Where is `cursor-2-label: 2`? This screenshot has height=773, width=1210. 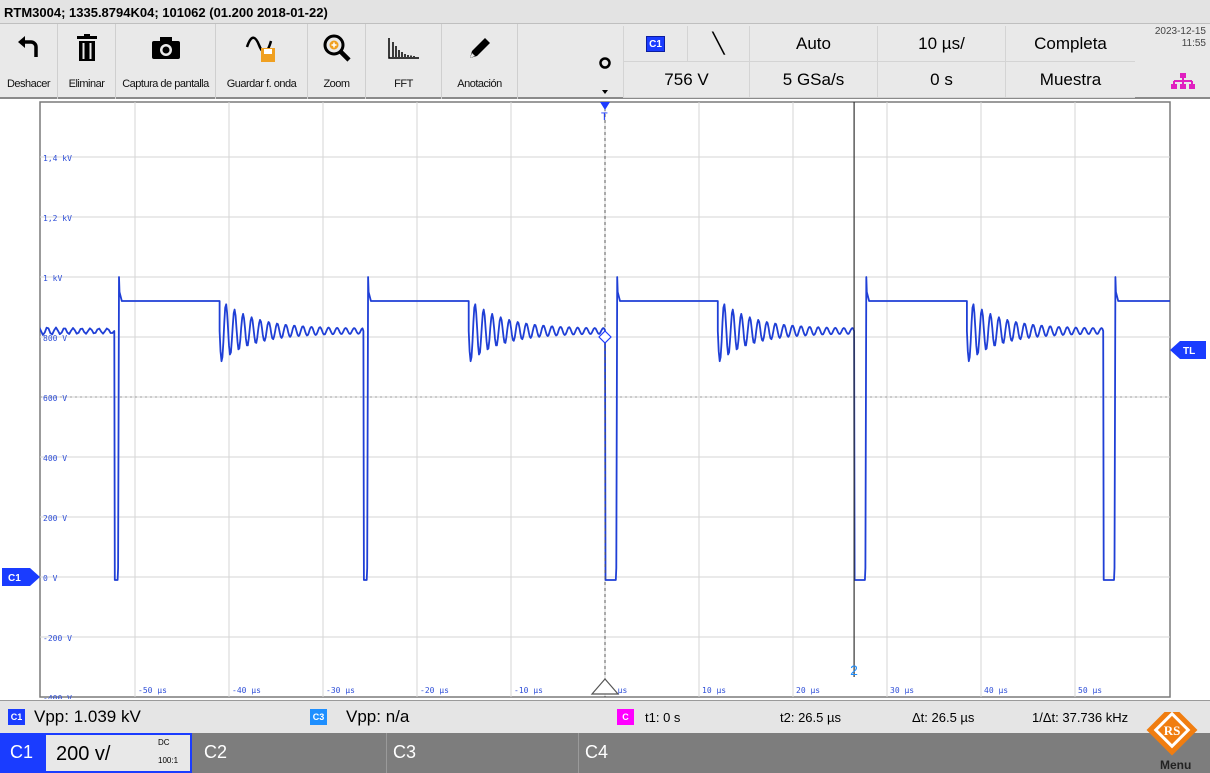
cursor-2-label: 2 is located at coordinates (854, 670).